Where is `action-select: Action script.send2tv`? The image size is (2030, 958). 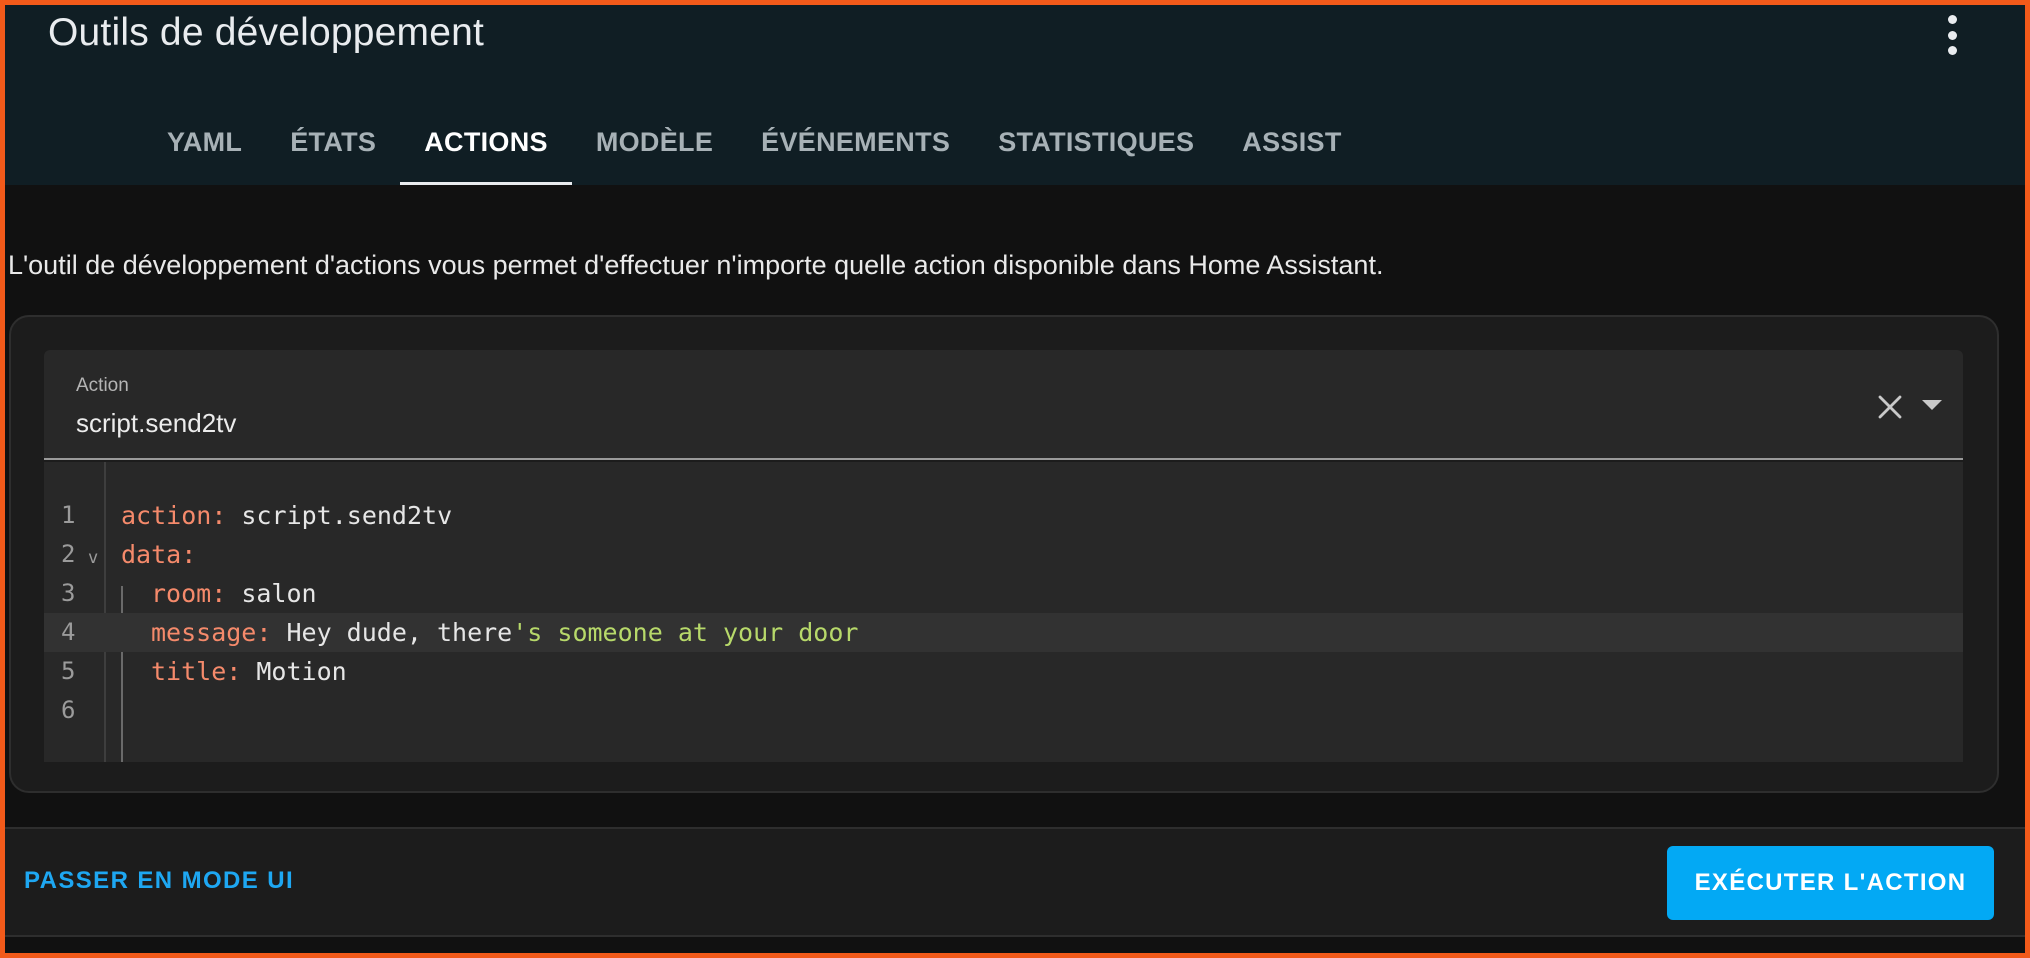 action-select: Action script.send2tv is located at coordinates (1003, 405).